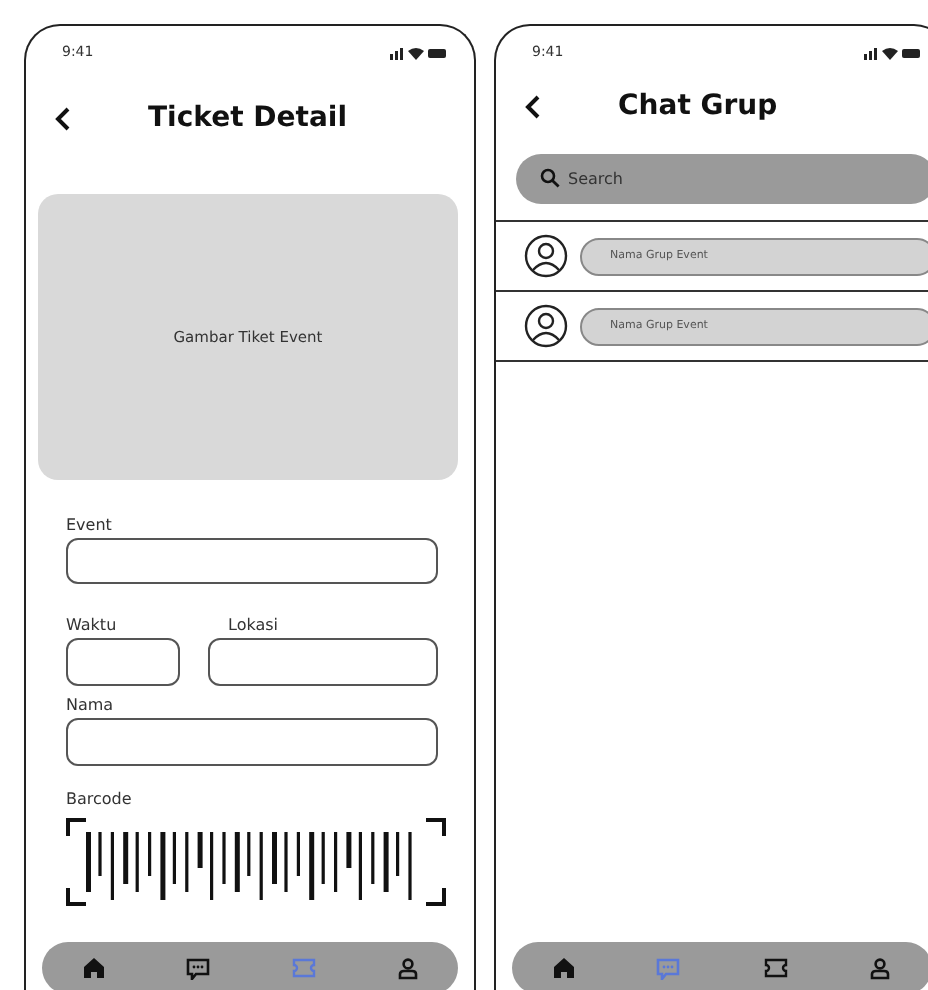  I want to click on screen-title: Chat Grup, so click(698, 106).